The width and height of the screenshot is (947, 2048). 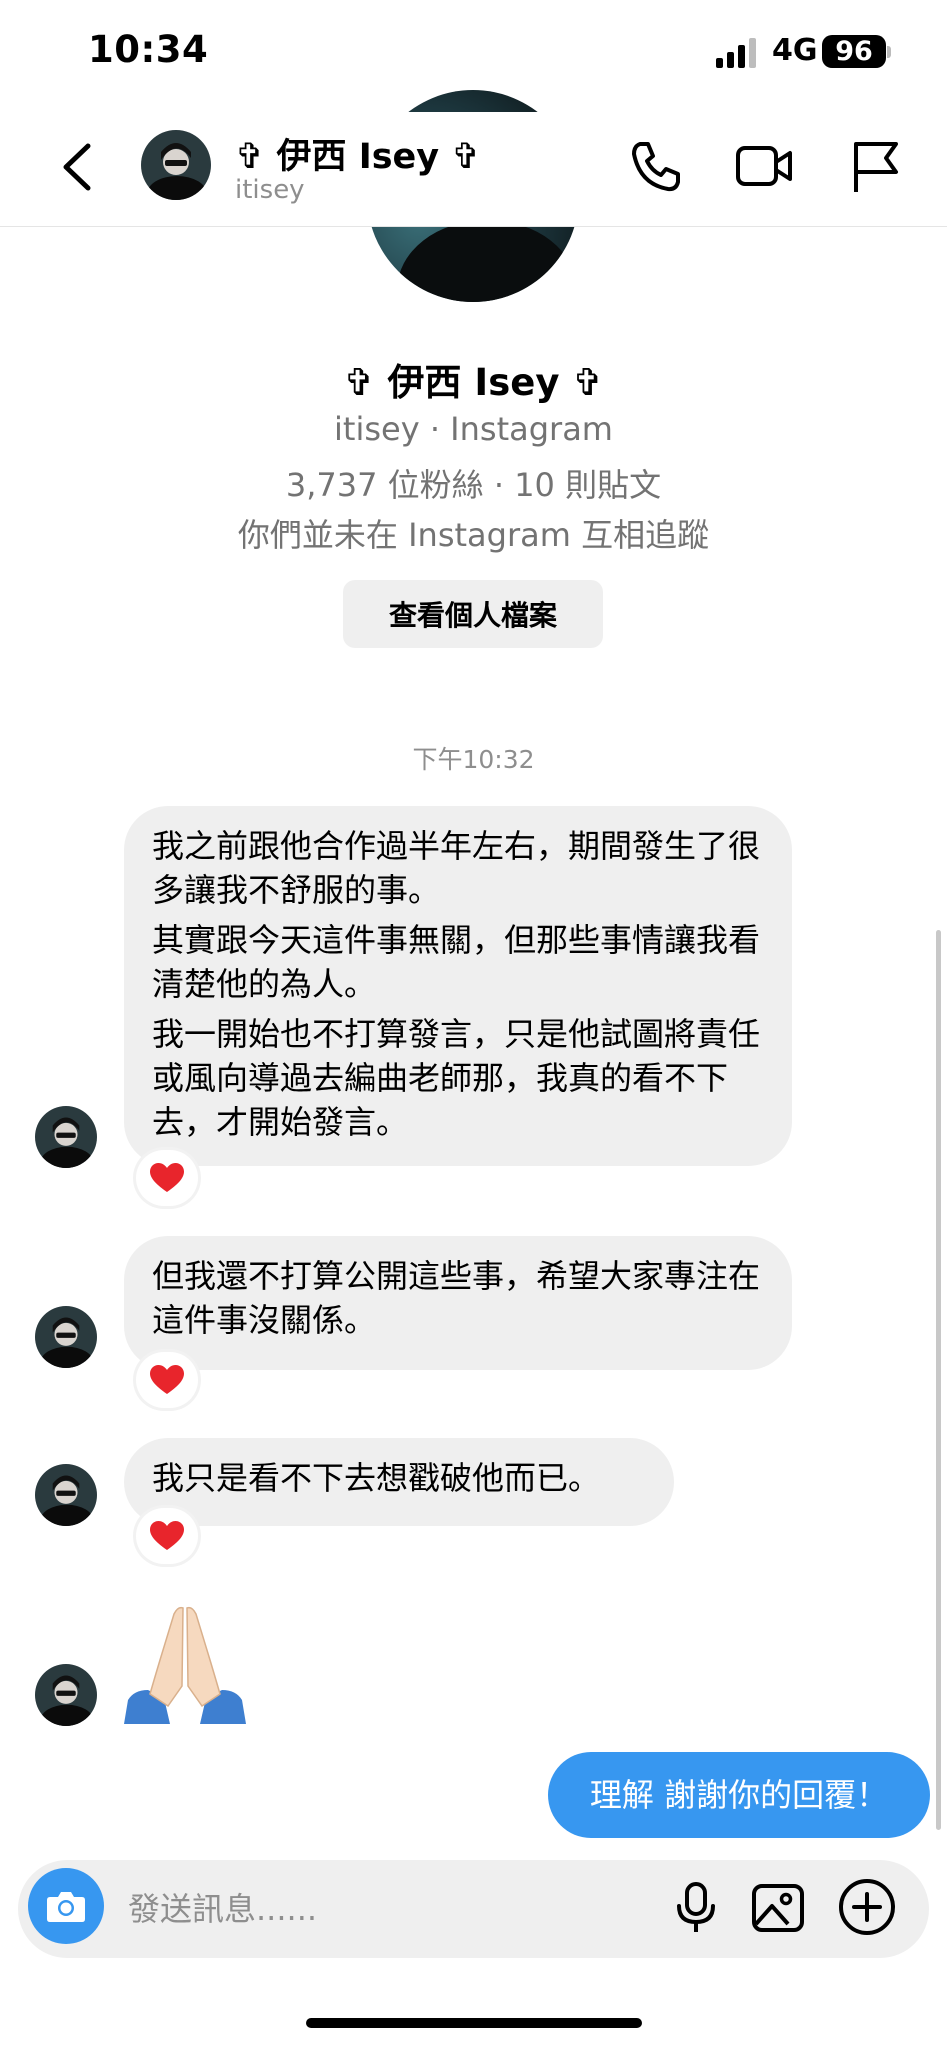 What do you see at coordinates (778, 1908) in the screenshot?
I see `gallery-icon` at bounding box center [778, 1908].